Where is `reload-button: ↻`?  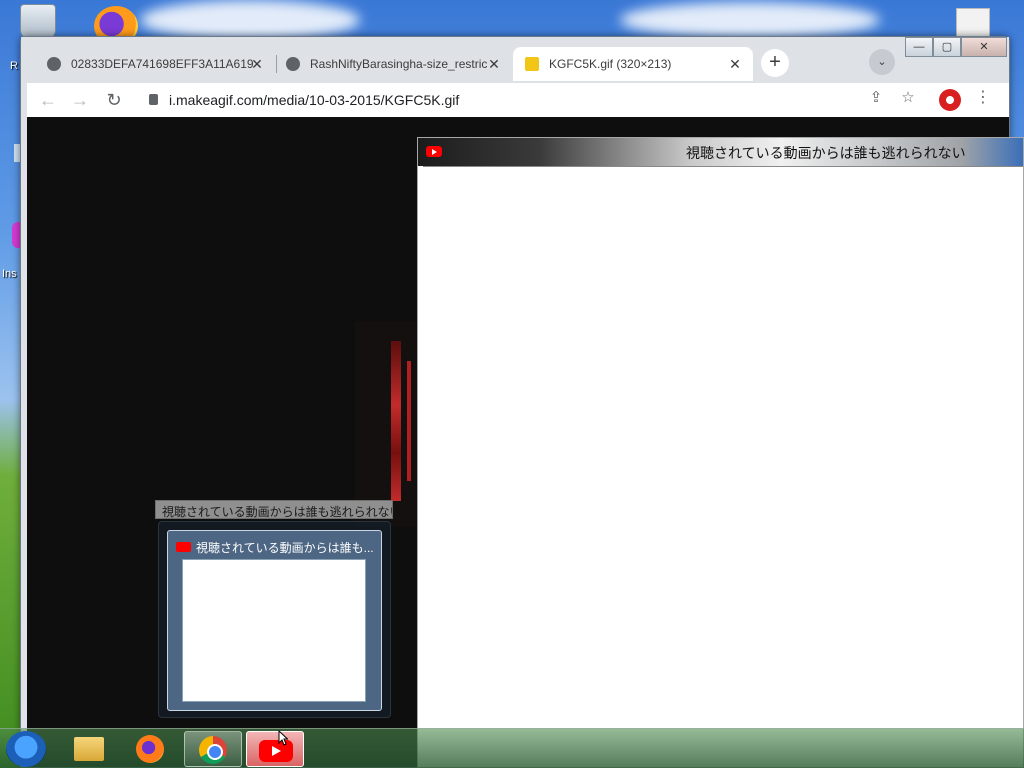
reload-button: ↻ is located at coordinates (114, 100).